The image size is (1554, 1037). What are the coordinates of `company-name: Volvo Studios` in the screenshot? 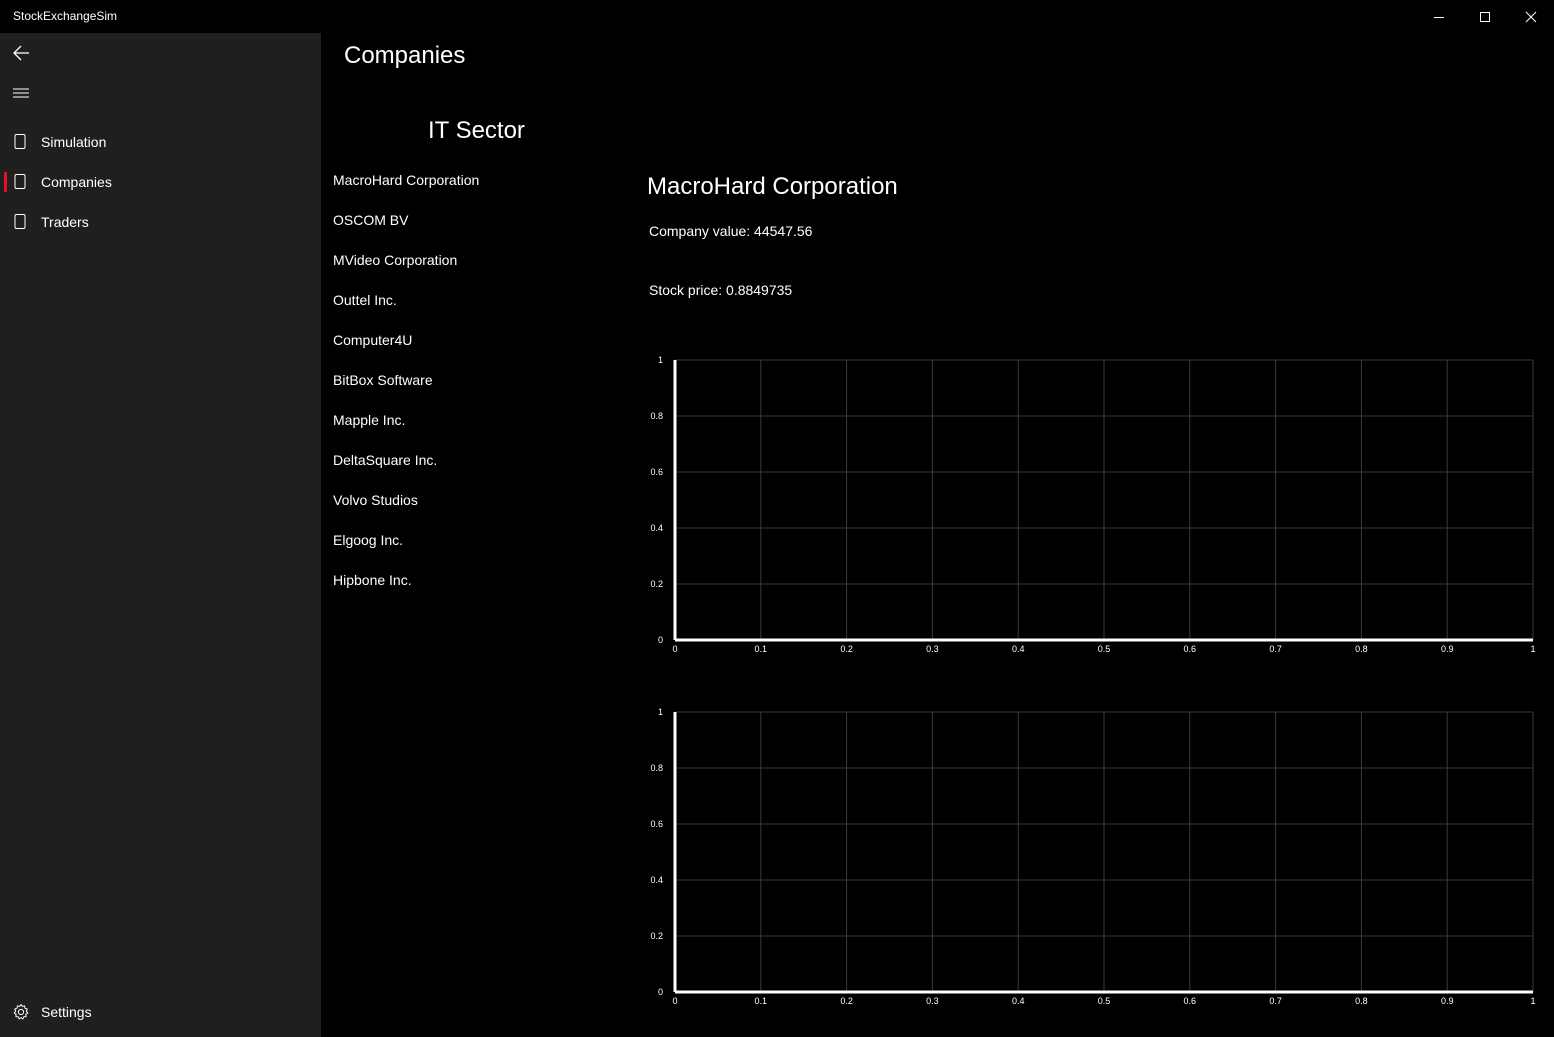 It's located at (375, 500).